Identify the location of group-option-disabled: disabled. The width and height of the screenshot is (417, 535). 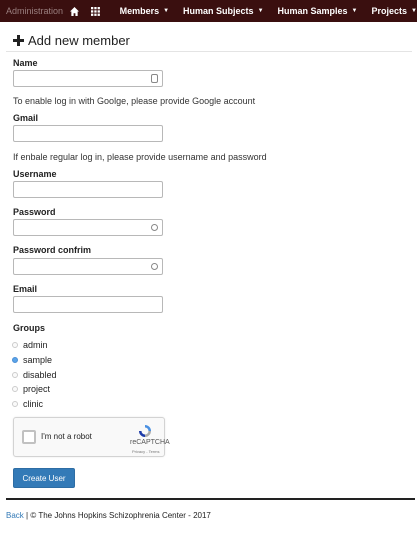
(34, 375).